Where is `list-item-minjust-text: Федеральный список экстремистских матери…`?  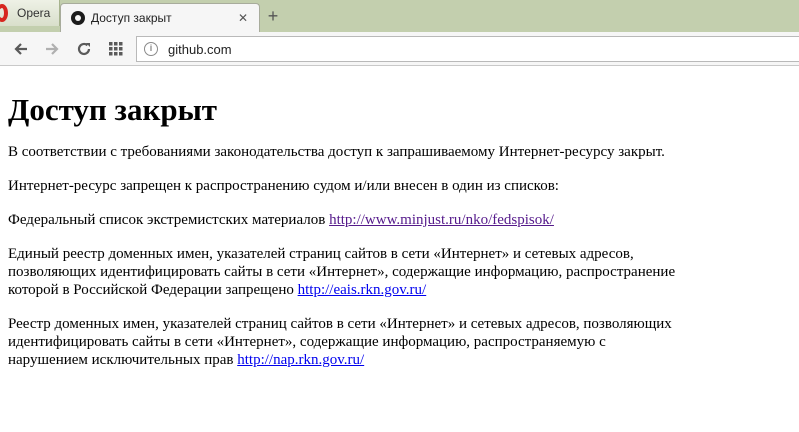 list-item-minjust-text: Федеральный список экстремистских матери… is located at coordinates (167, 220).